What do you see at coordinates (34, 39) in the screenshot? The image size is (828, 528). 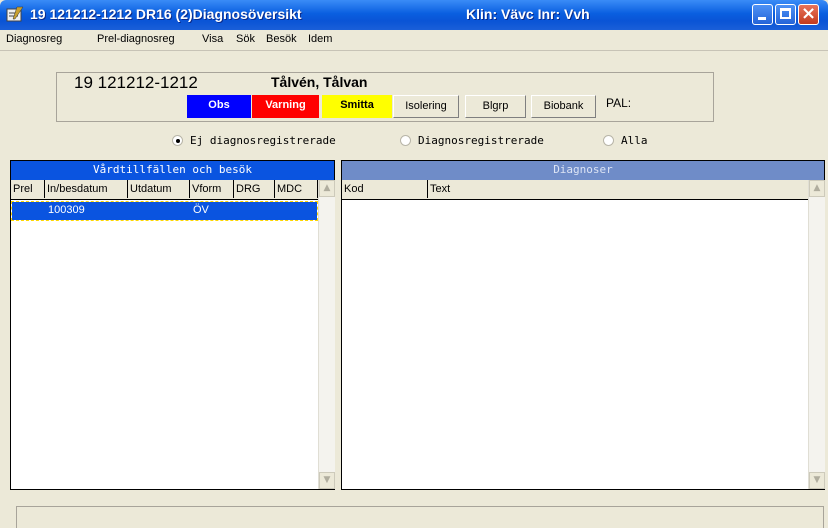 I see `menu-diagnosreg: Diagnosreg` at bounding box center [34, 39].